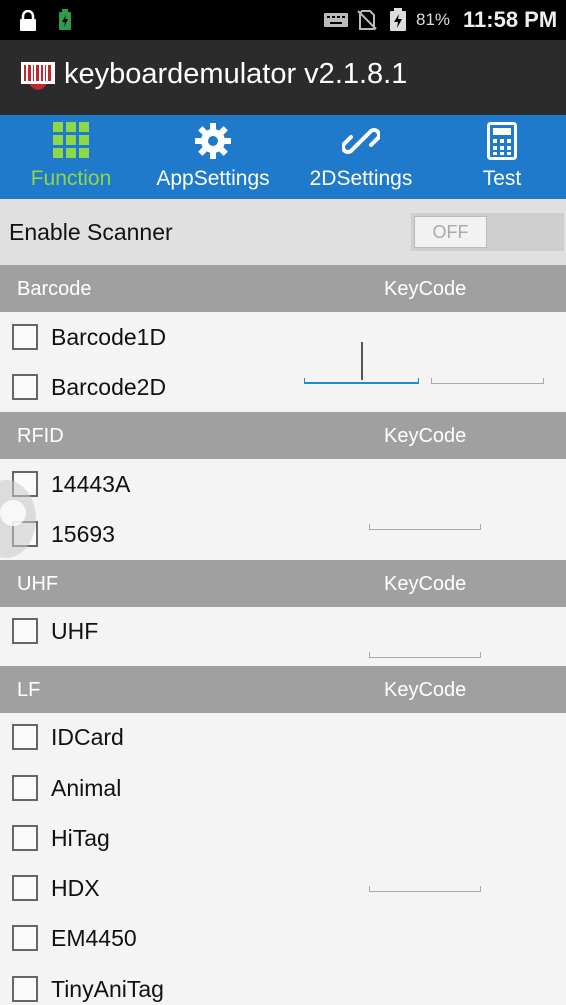 This screenshot has height=1005, width=566. What do you see at coordinates (283, 689) in the screenshot?
I see `section-header-lf: LF KeyCode` at bounding box center [283, 689].